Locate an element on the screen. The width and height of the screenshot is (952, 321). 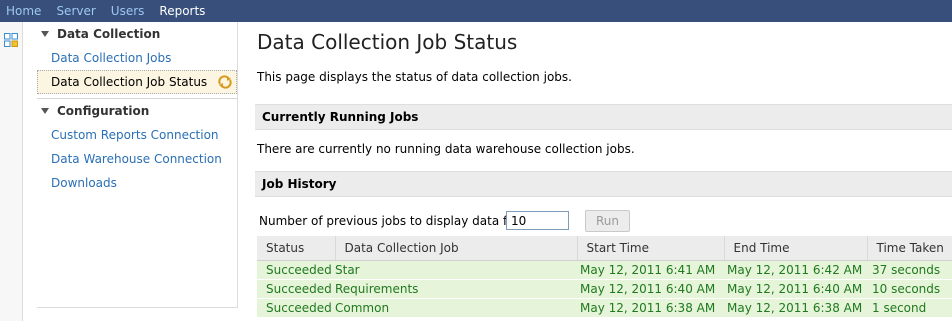
refresh-icon is located at coordinates (225, 82).